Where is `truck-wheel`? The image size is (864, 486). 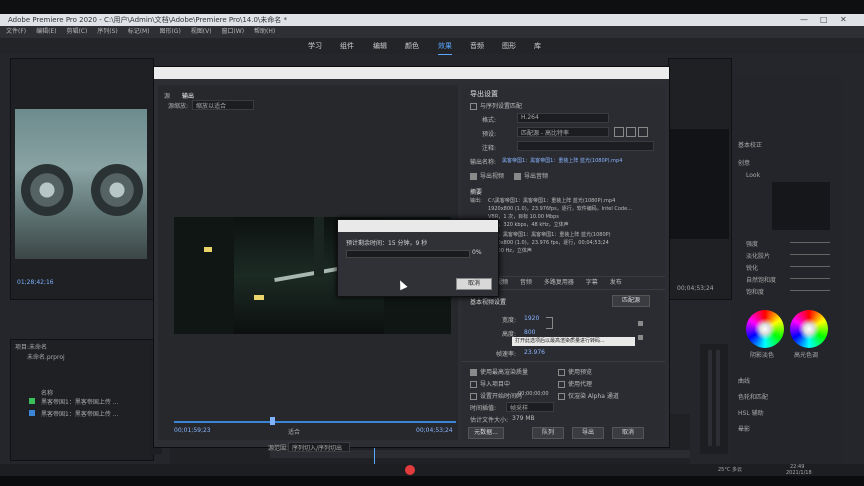 truck-wheel is located at coordinates (117, 190).